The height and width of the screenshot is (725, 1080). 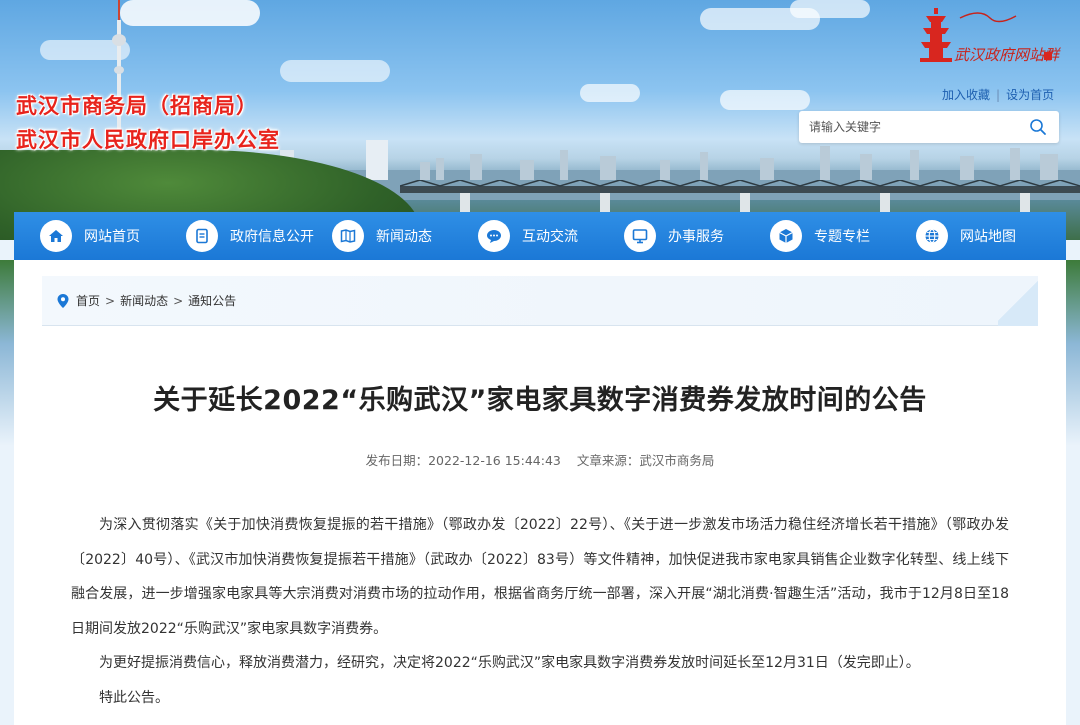 I want to click on search-box, so click(x=929, y=127).